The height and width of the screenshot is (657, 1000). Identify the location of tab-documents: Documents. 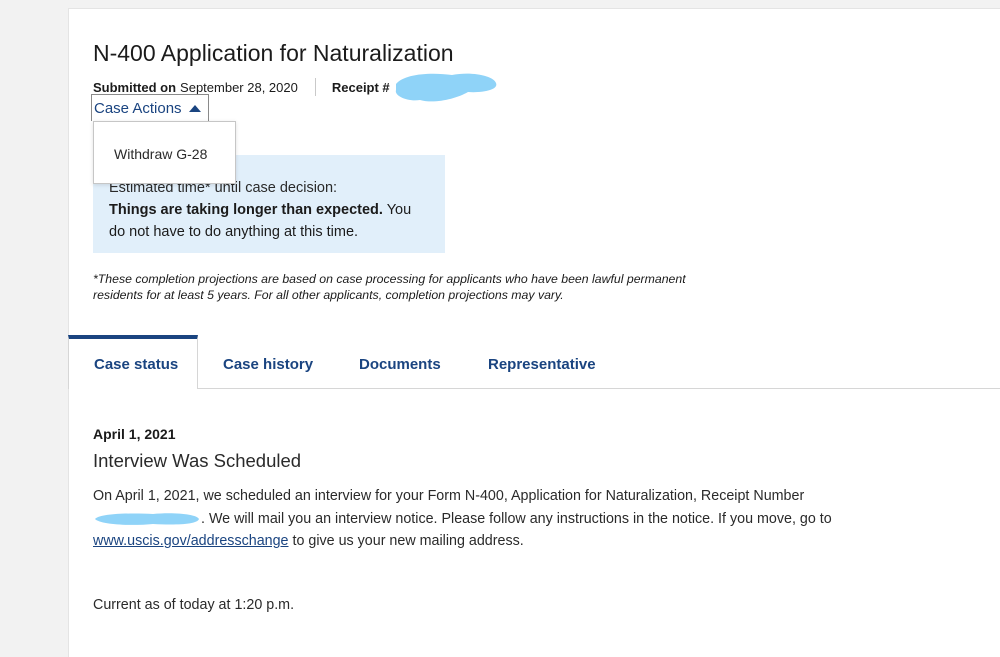
(400, 361).